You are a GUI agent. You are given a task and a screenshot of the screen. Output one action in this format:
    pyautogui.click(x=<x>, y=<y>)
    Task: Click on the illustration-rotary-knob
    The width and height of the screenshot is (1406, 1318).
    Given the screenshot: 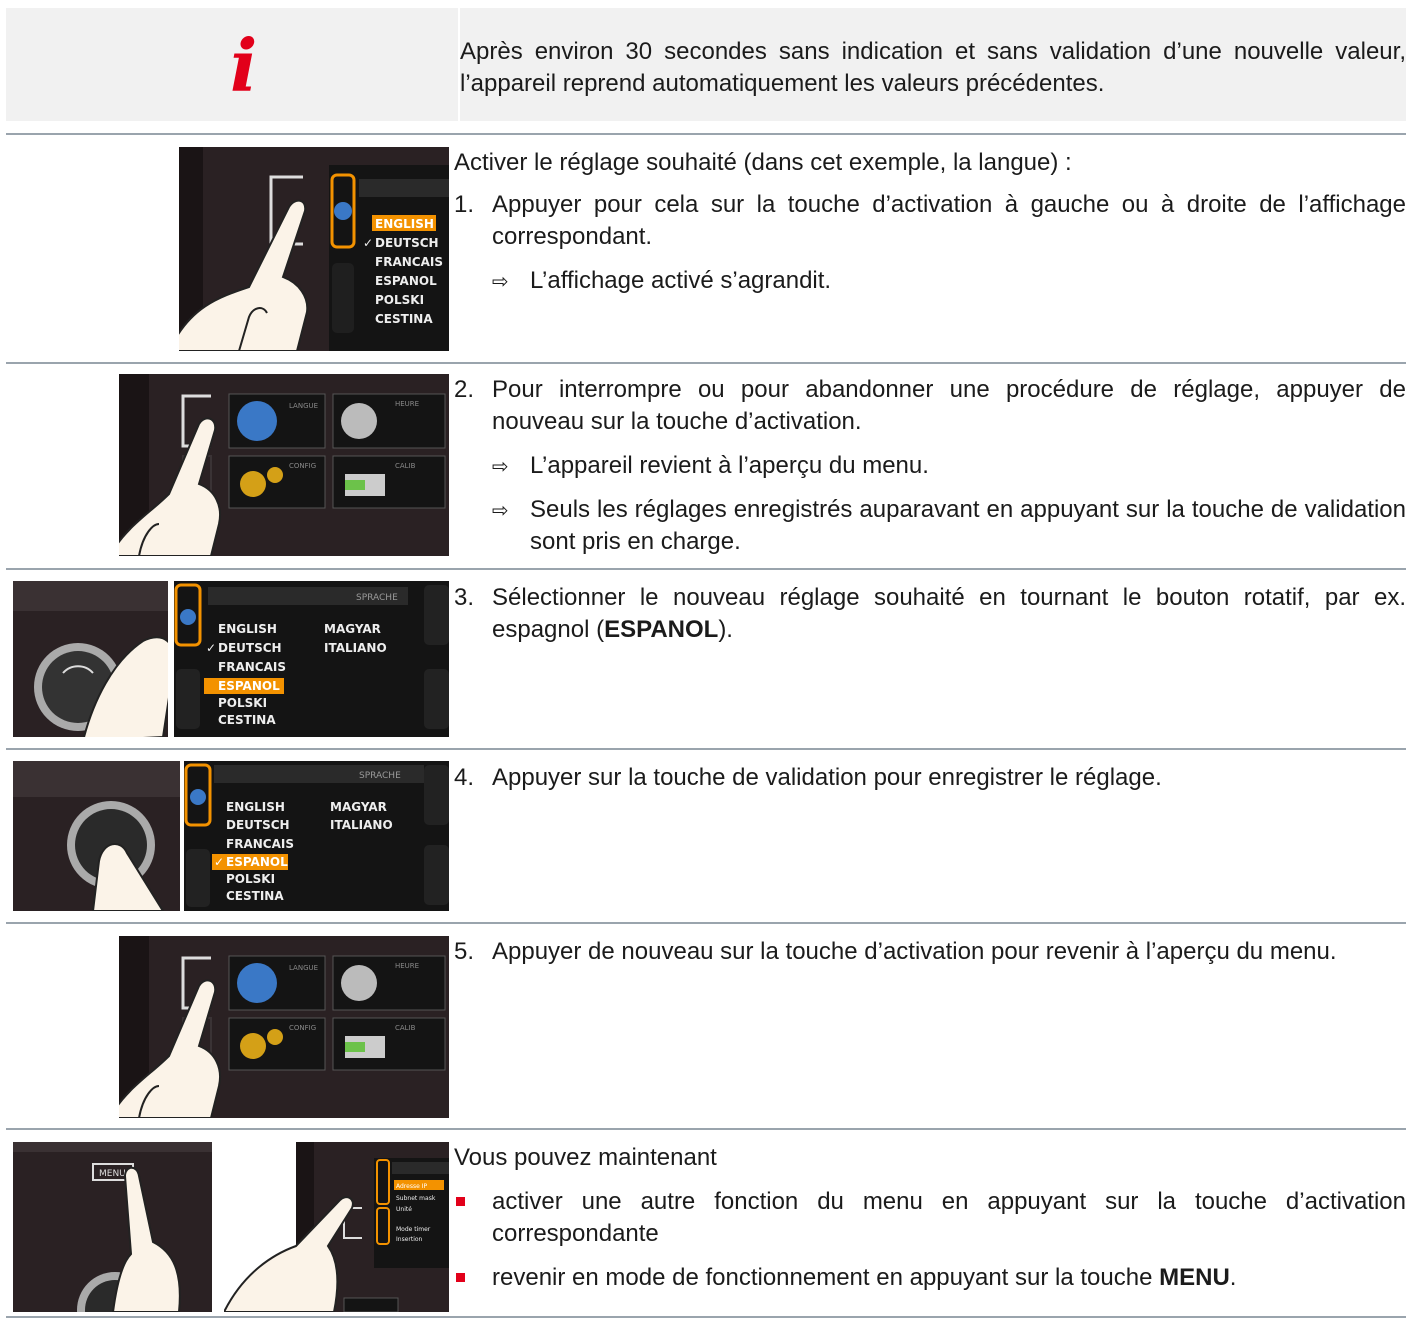 What is the action you would take?
    pyautogui.click(x=90, y=659)
    